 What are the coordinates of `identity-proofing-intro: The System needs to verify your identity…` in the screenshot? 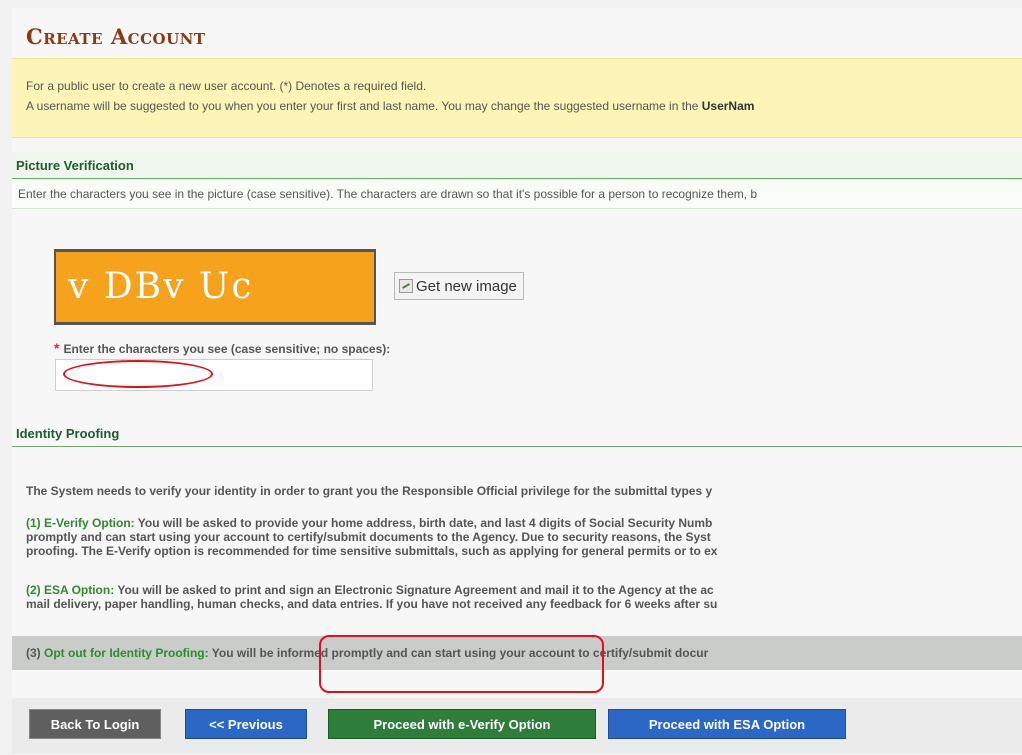 It's located at (369, 491).